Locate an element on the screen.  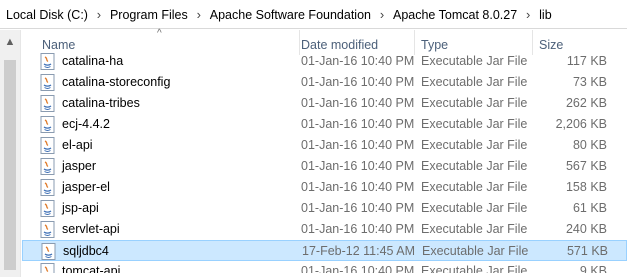
file-size: 73 KB is located at coordinates (589, 82).